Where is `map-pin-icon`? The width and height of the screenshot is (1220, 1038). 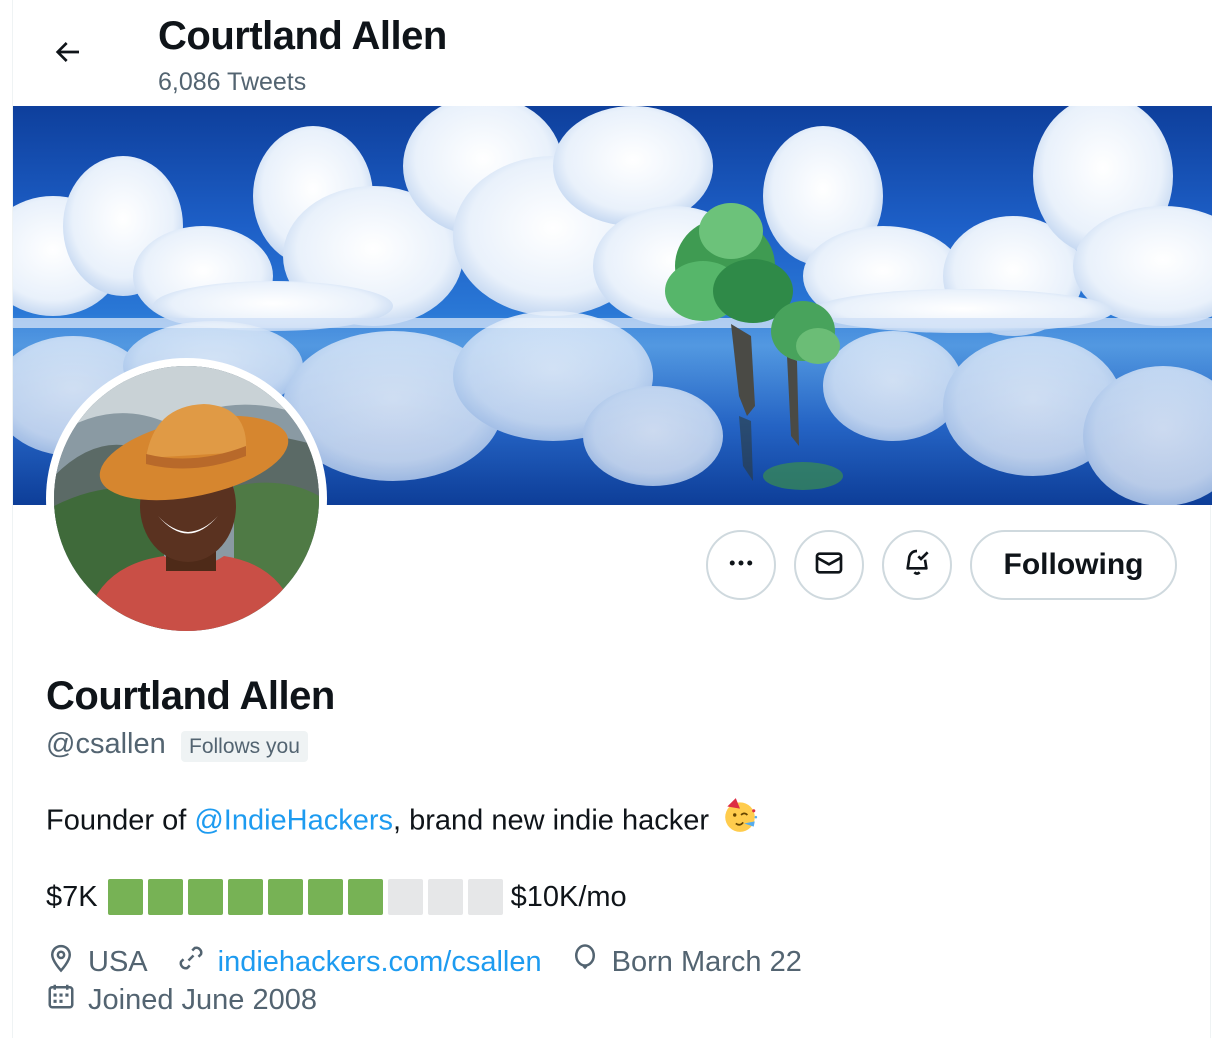 map-pin-icon is located at coordinates (67, 962).